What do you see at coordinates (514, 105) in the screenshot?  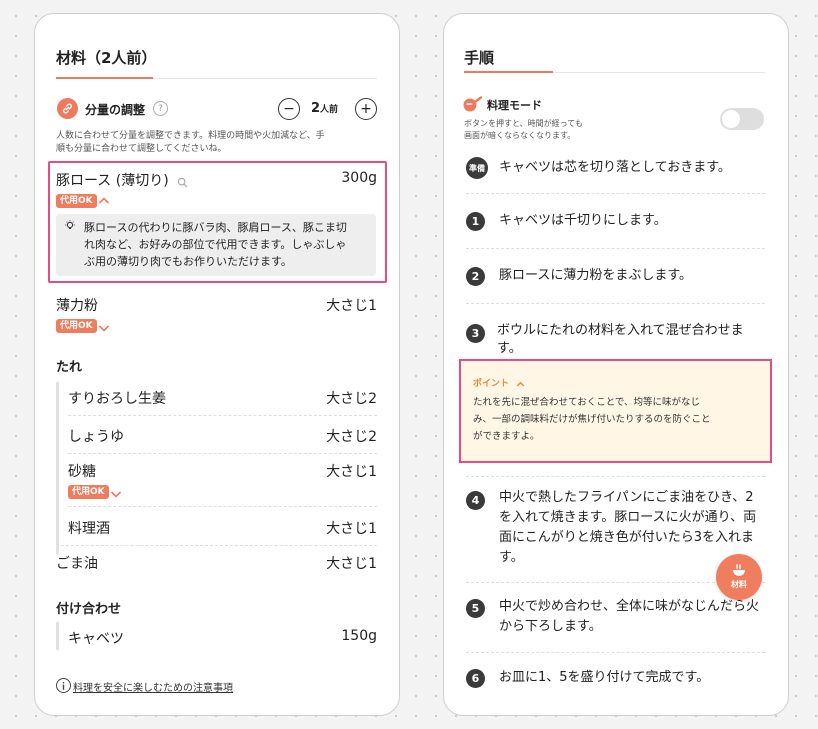 I see `cooking-mode-label: 料理モード` at bounding box center [514, 105].